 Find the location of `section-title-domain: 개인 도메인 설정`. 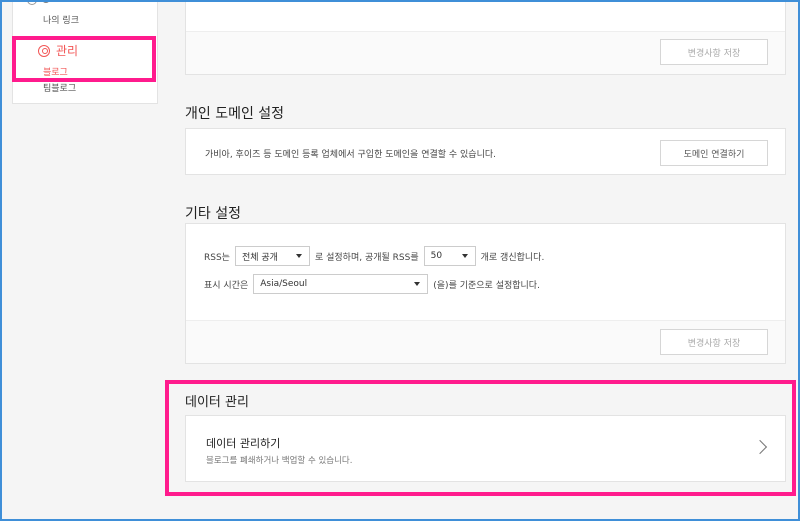

section-title-domain: 개인 도메인 설정 is located at coordinates (235, 114).